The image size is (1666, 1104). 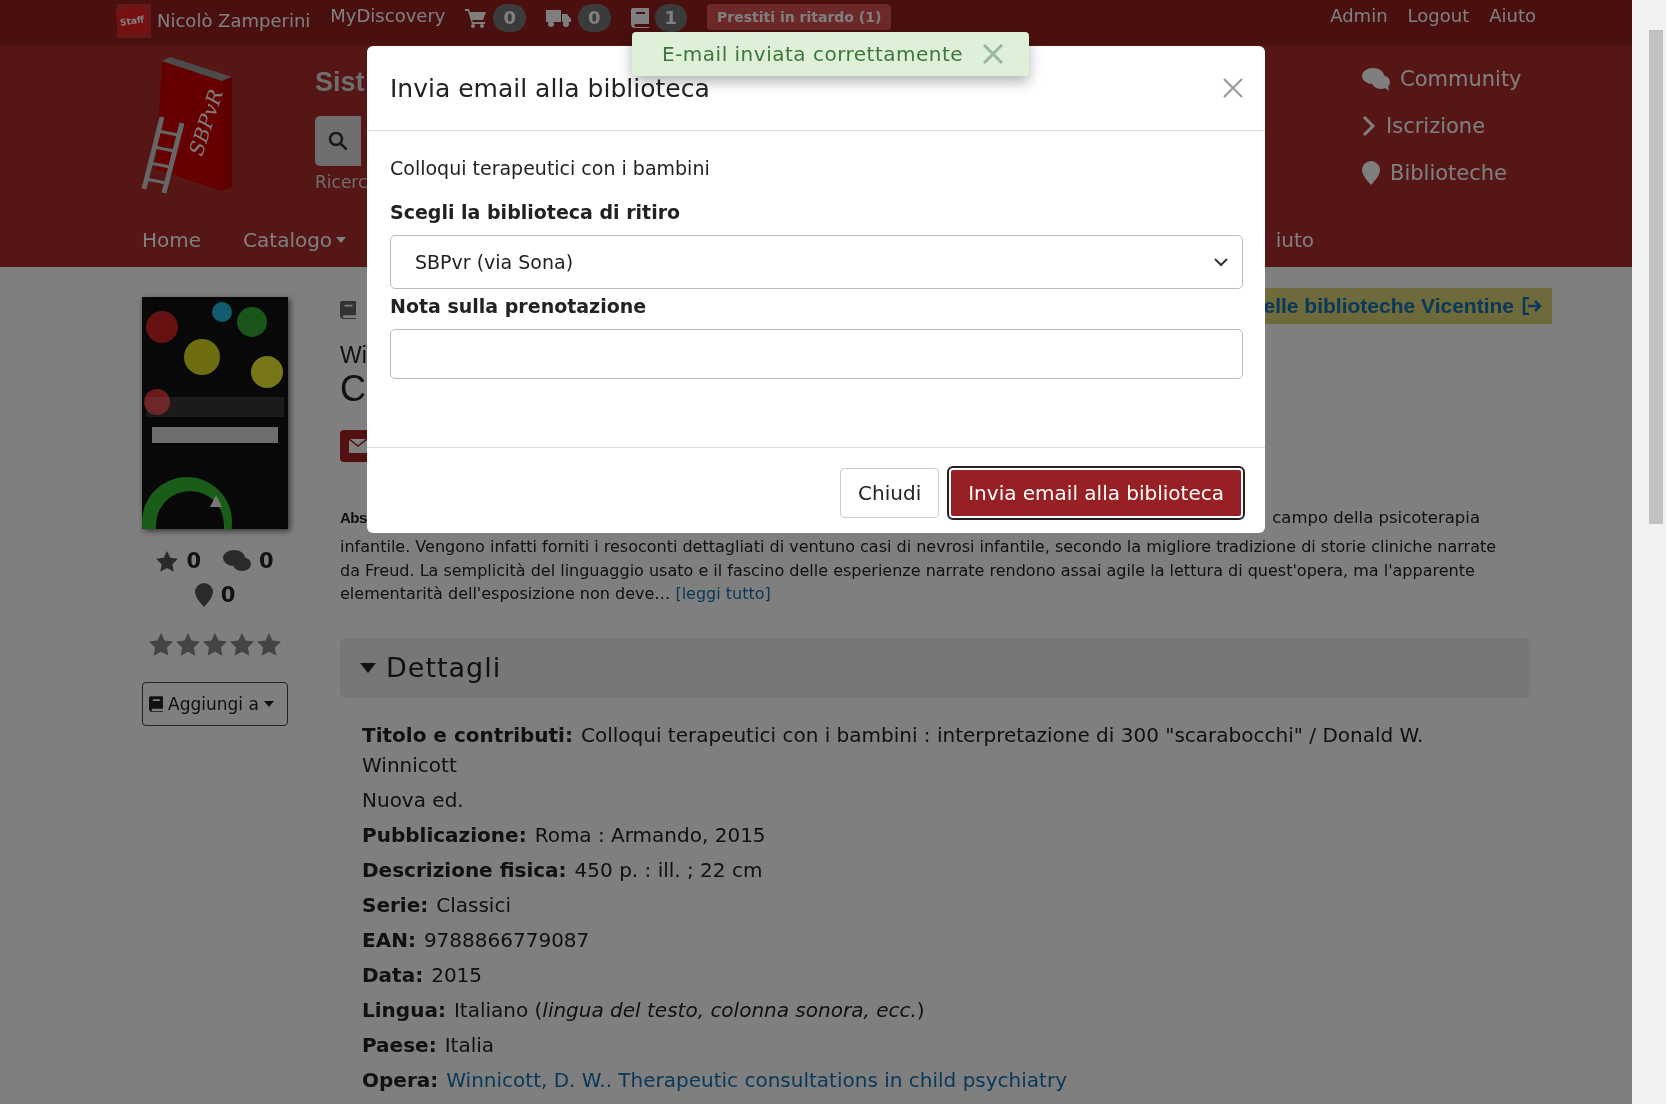 What do you see at coordinates (353, 355) in the screenshot?
I see `record-author: Wi` at bounding box center [353, 355].